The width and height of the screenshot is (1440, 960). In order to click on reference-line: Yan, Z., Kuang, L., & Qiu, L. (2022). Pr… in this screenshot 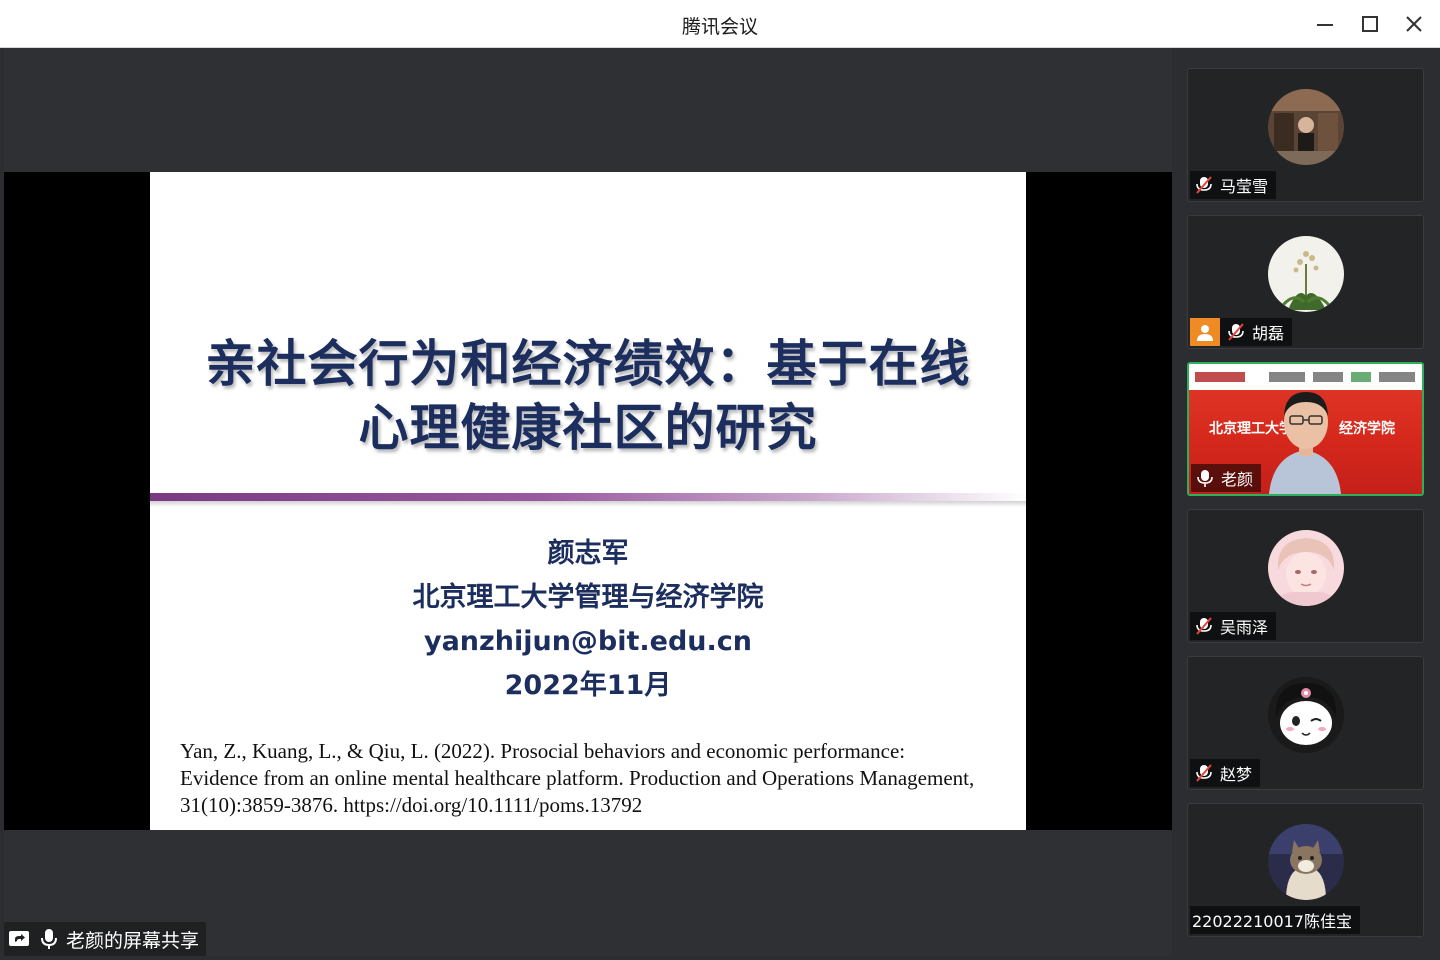, I will do `click(543, 751)`.